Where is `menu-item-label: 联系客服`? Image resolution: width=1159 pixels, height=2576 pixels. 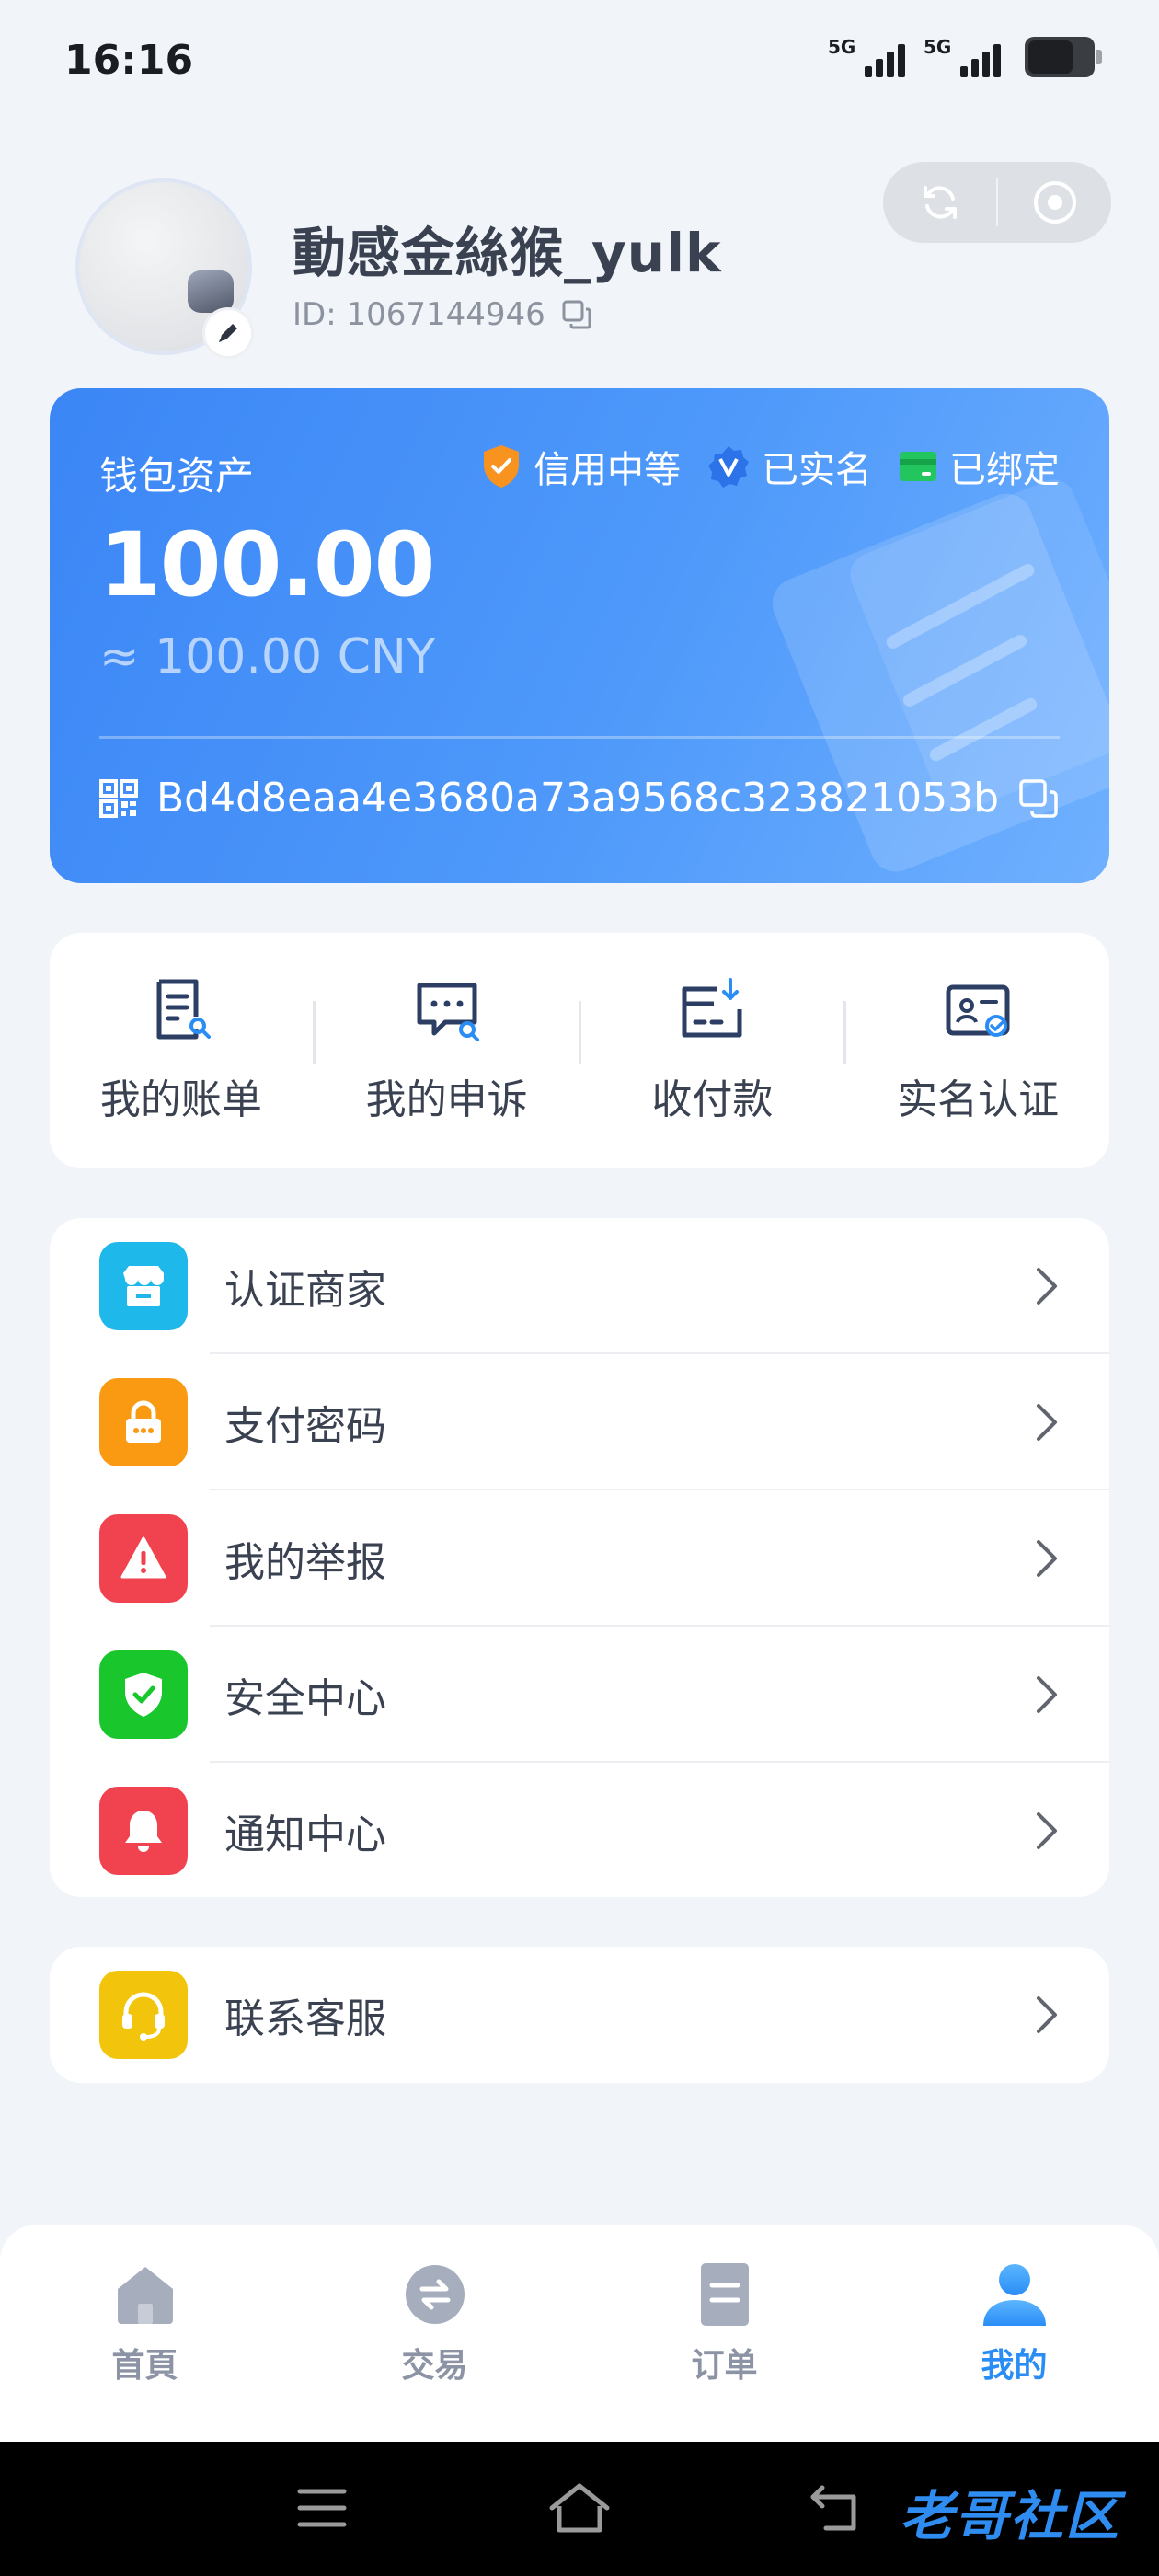
menu-item-label: 联系客服 is located at coordinates (305, 2018).